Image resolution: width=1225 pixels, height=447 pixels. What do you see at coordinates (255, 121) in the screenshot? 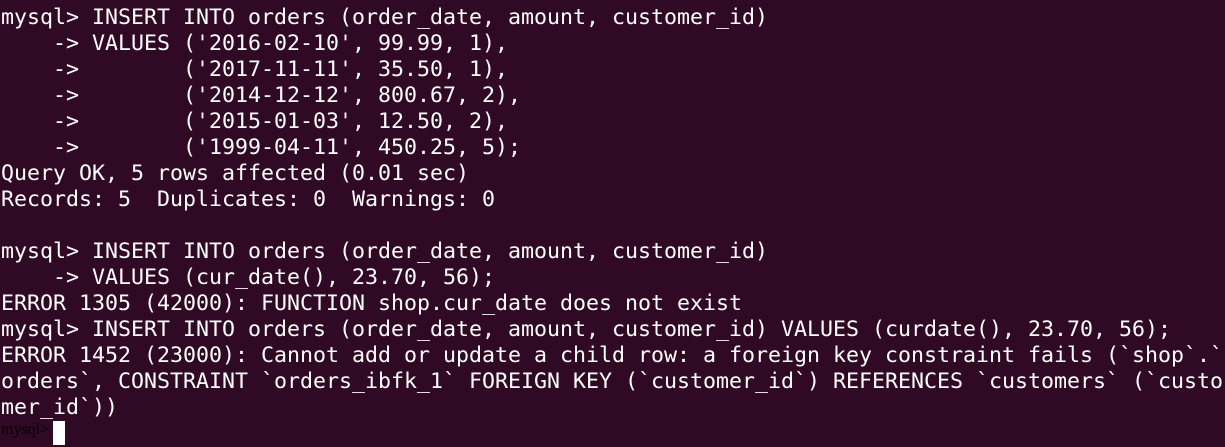
I see `terminal-line: -> ('2015-01-03', 12.50, 2),` at bounding box center [255, 121].